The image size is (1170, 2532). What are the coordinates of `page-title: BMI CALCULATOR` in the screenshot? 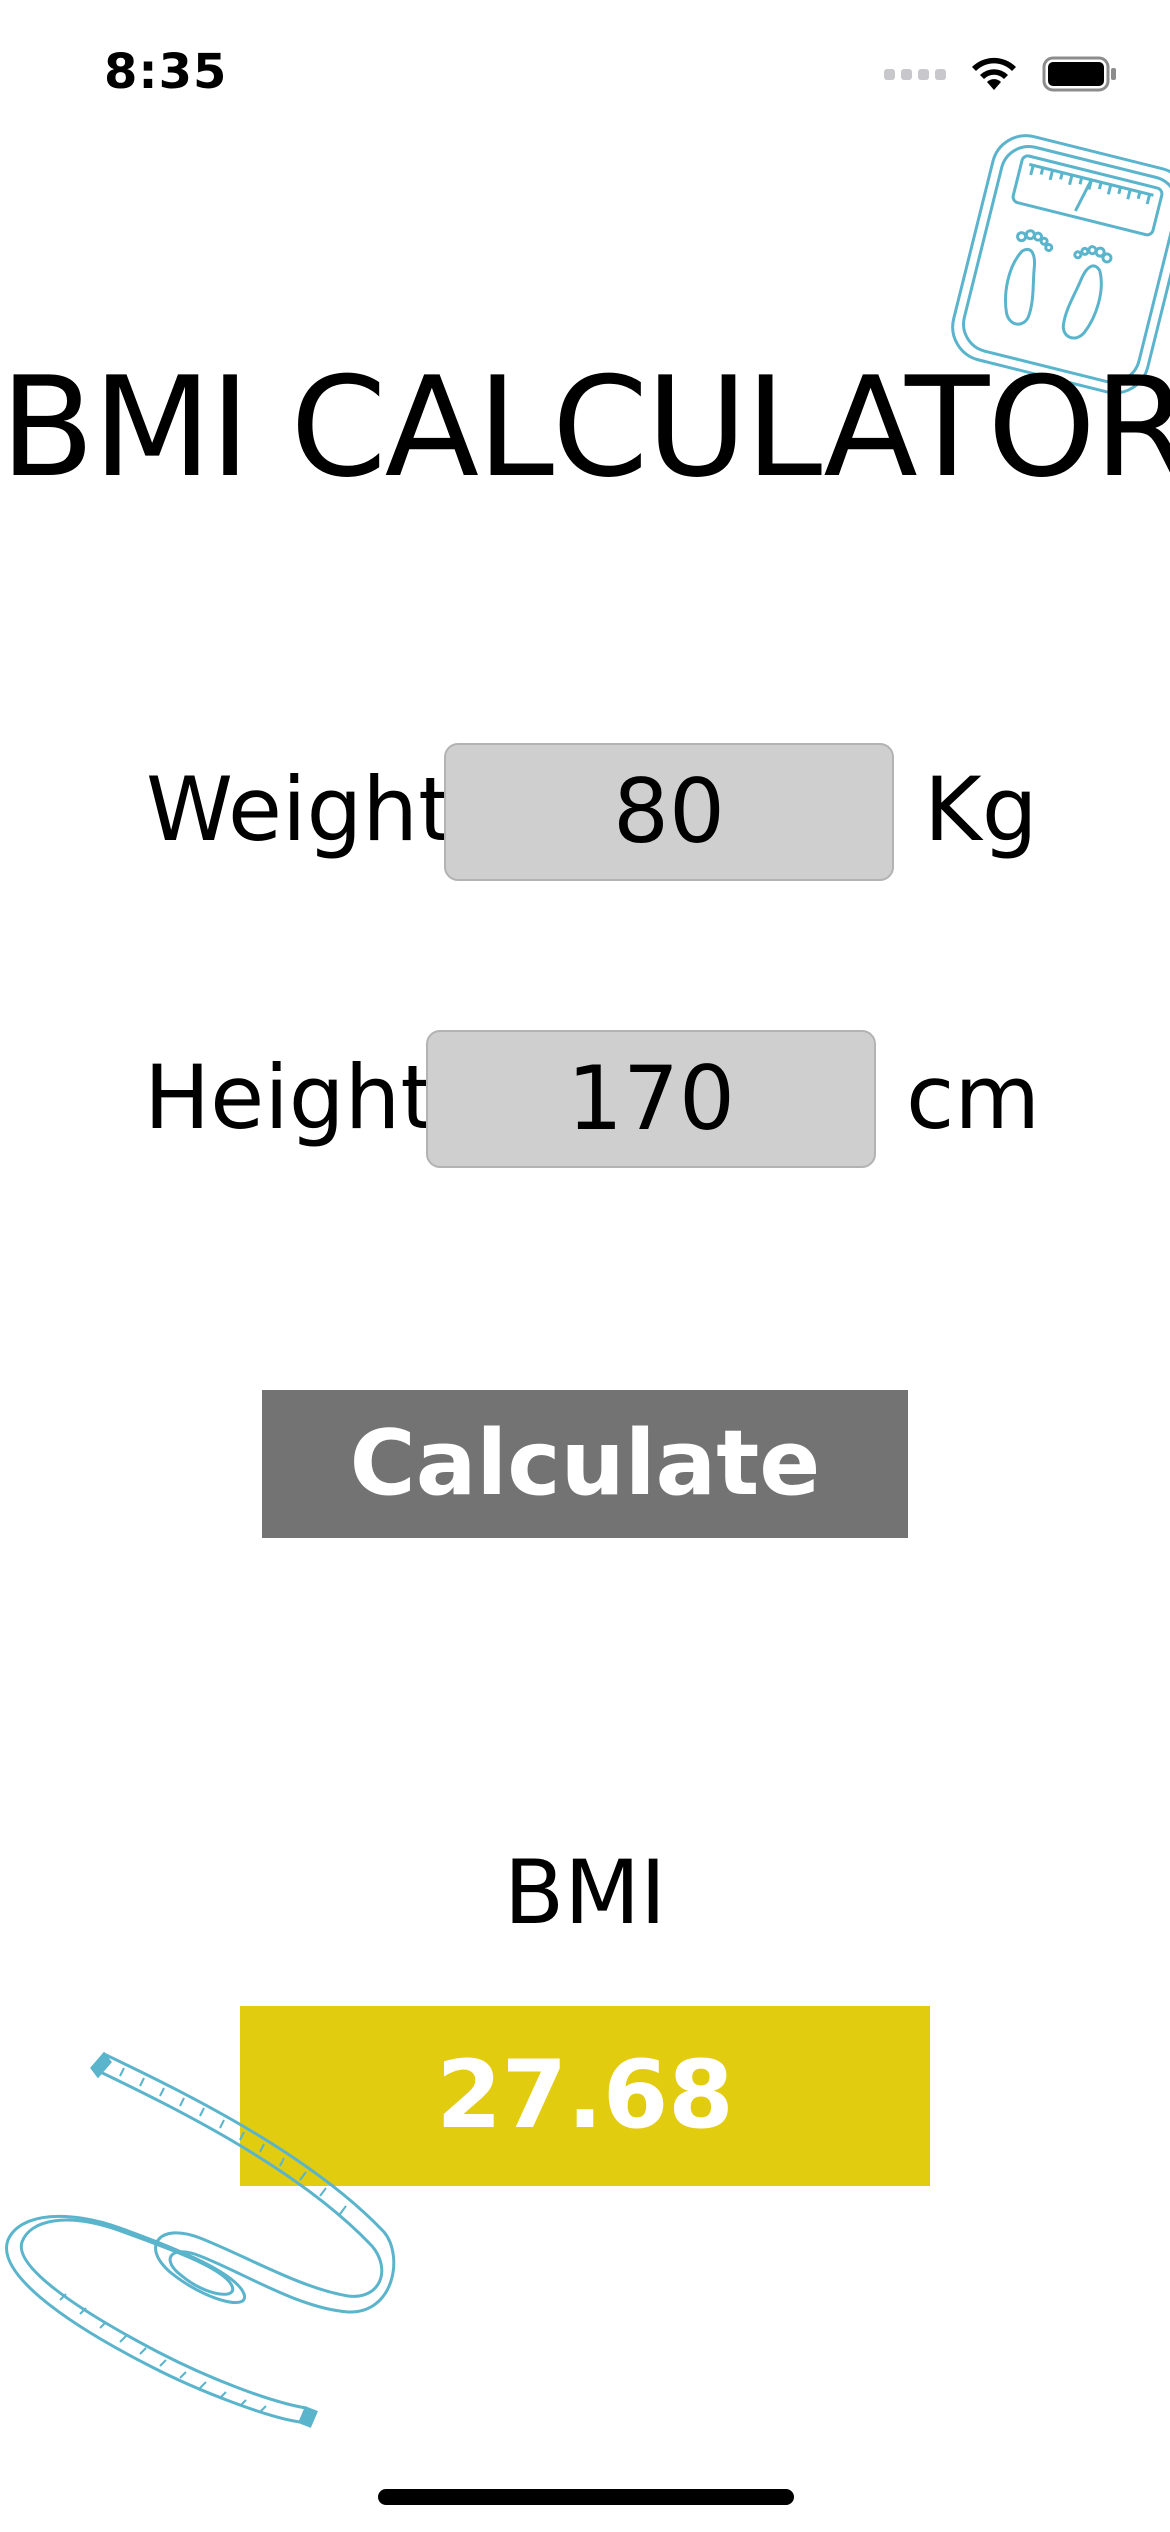 It's located at (585, 427).